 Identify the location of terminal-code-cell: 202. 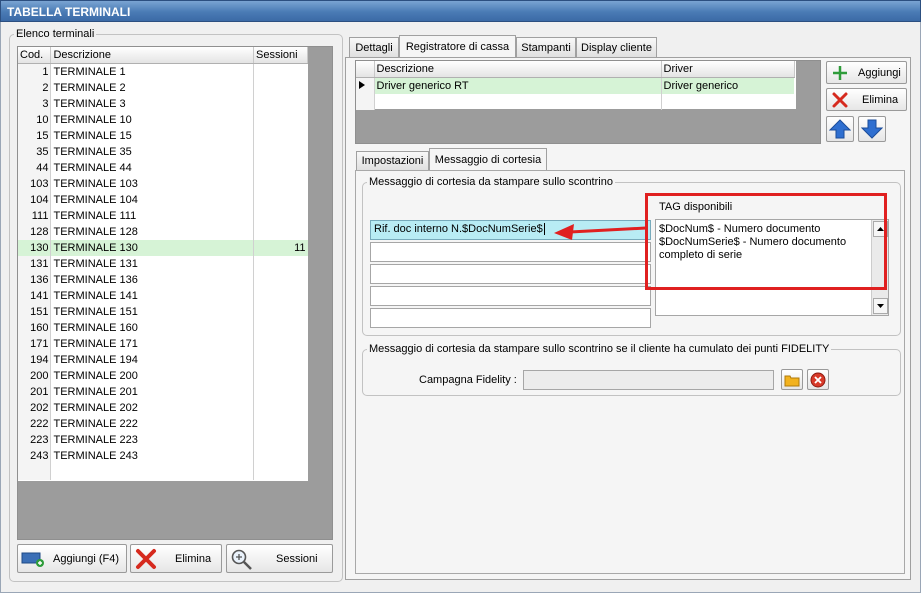
(35, 408).